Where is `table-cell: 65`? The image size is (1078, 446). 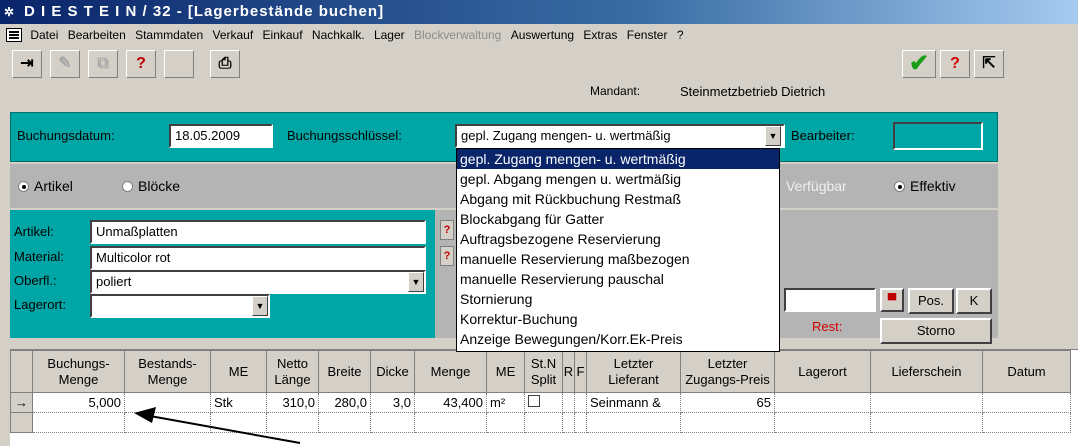
table-cell: 65 is located at coordinates (727, 402).